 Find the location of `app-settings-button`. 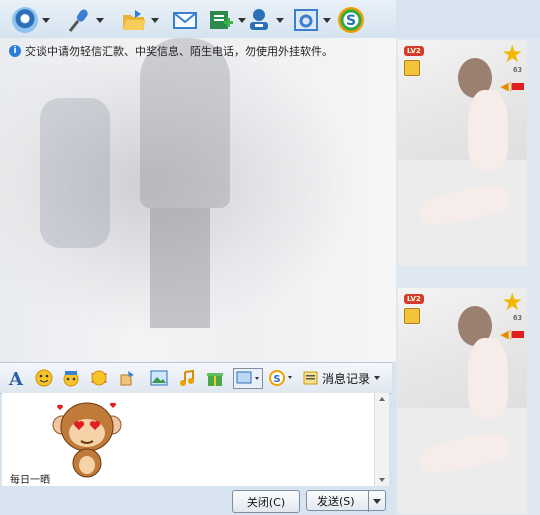

app-settings-button is located at coordinates (312, 20).